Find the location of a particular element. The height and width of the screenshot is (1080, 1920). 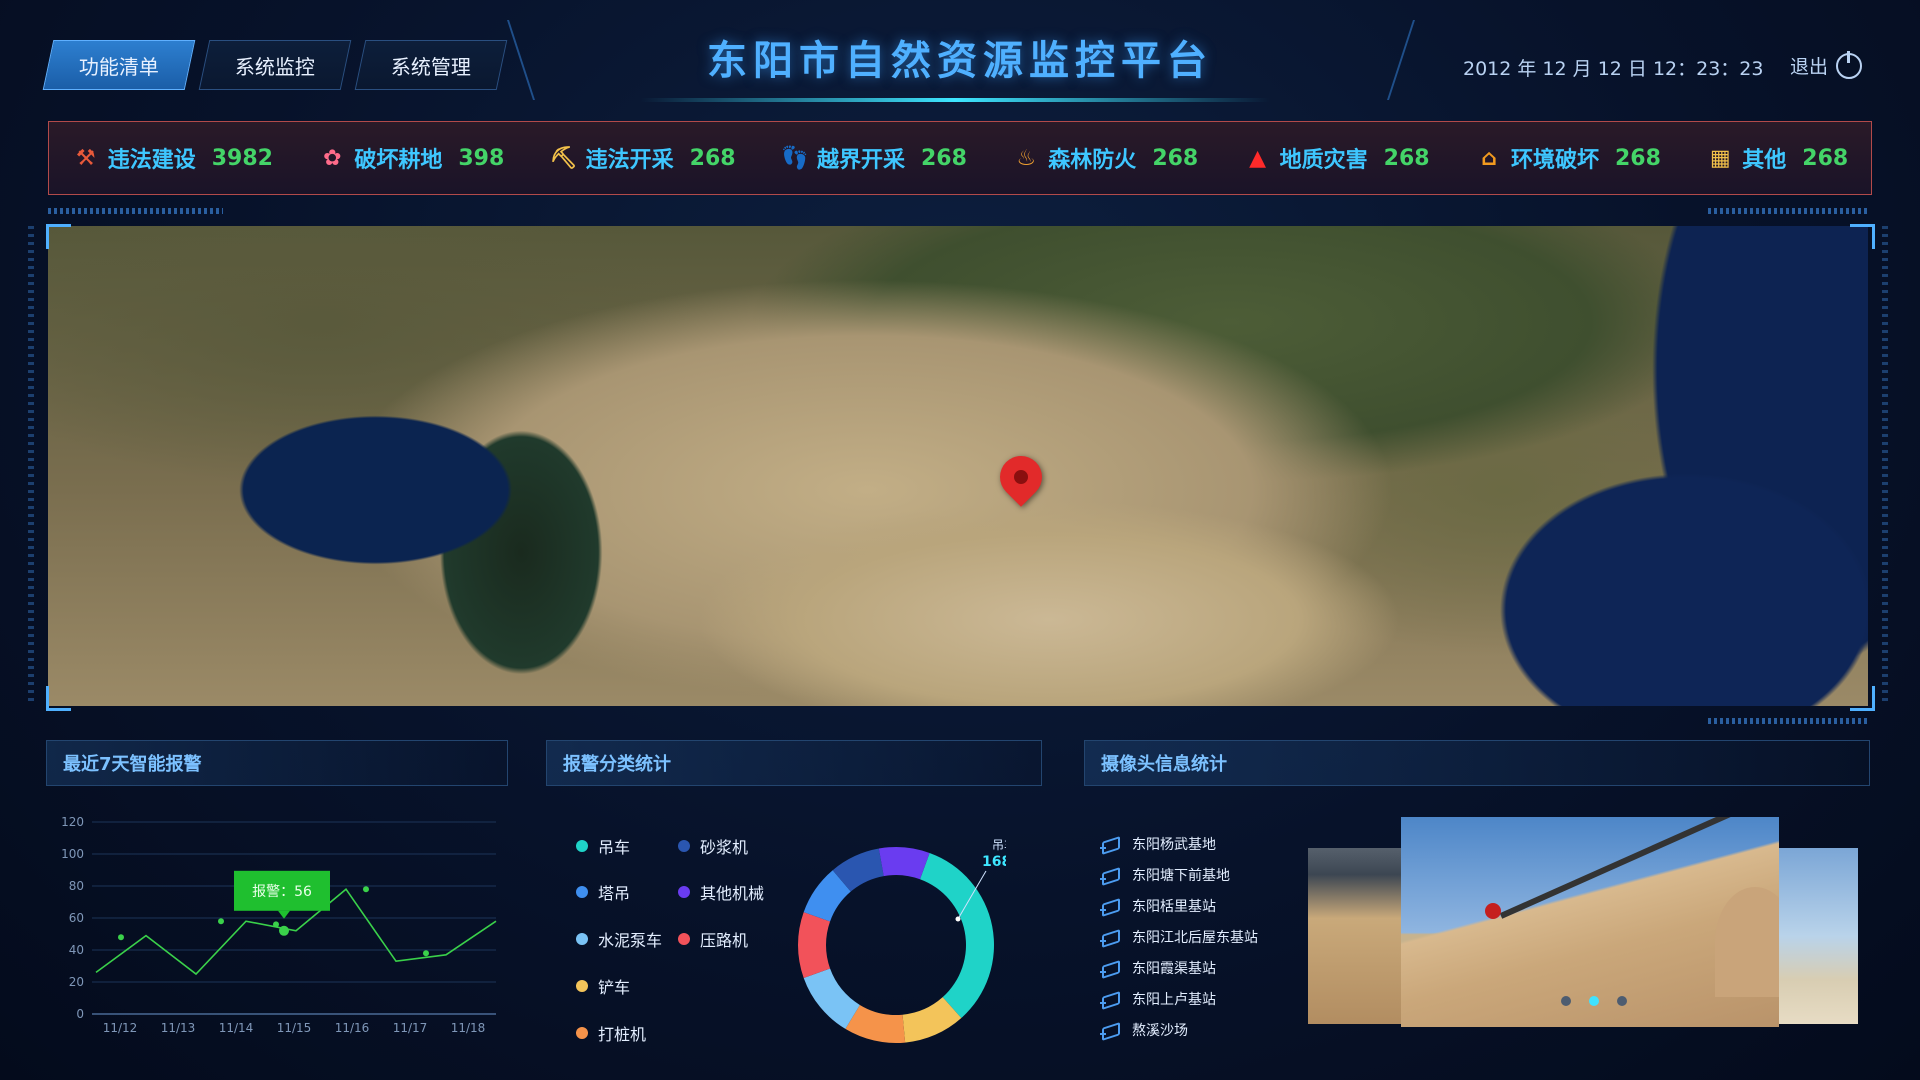

panel-title: 最近7天智能报警 is located at coordinates (277, 763).